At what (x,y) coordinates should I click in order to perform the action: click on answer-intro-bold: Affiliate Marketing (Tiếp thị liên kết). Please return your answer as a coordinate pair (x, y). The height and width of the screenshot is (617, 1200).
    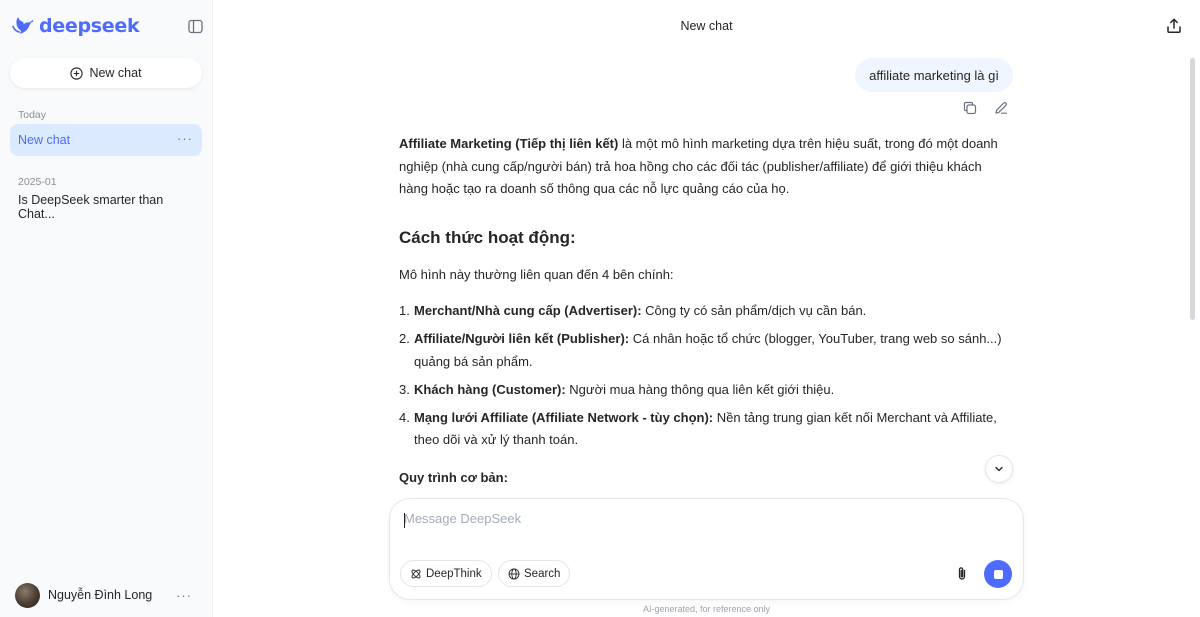
    Looking at the image, I should click on (509, 143).